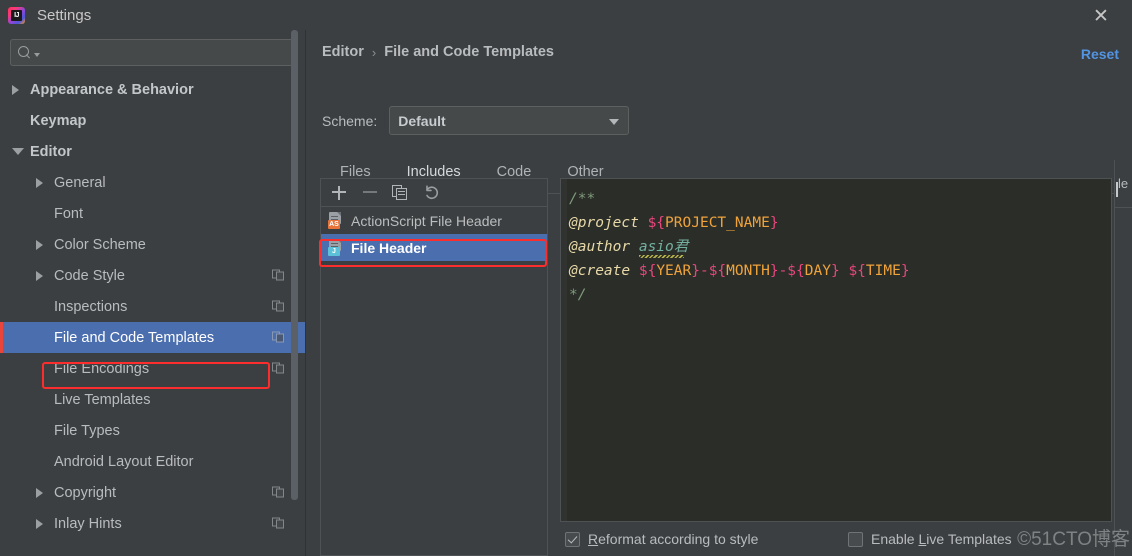 This screenshot has height=556, width=1132. I want to click on file-type-badge: J, so click(334, 251).